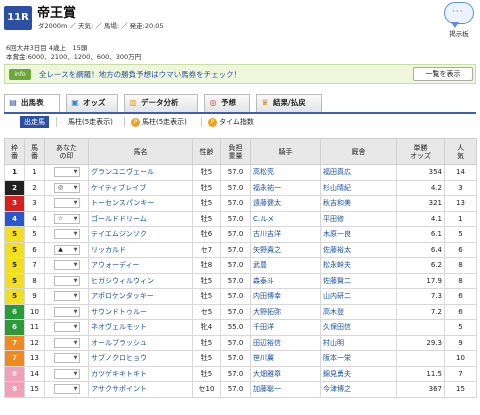  Describe the element at coordinates (358, 280) in the screenshot. I see `trainer-link: 佐藤賢二` at that location.